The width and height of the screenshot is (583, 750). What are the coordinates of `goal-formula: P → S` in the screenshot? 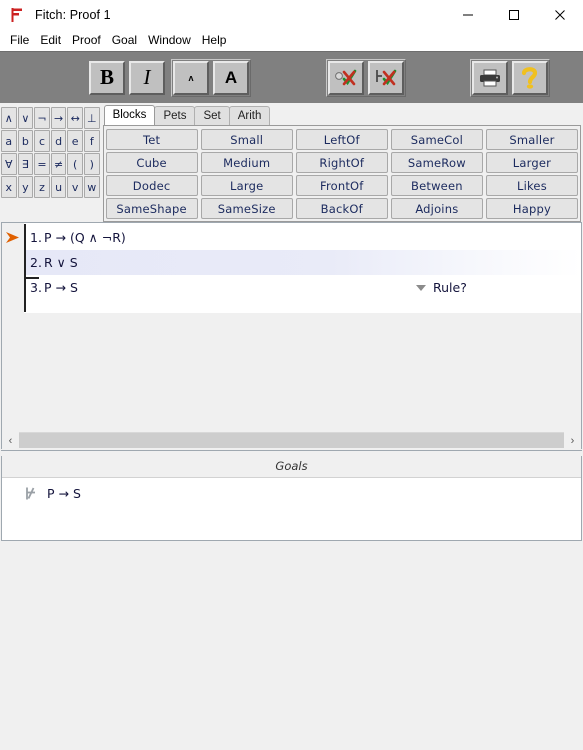 It's located at (64, 493).